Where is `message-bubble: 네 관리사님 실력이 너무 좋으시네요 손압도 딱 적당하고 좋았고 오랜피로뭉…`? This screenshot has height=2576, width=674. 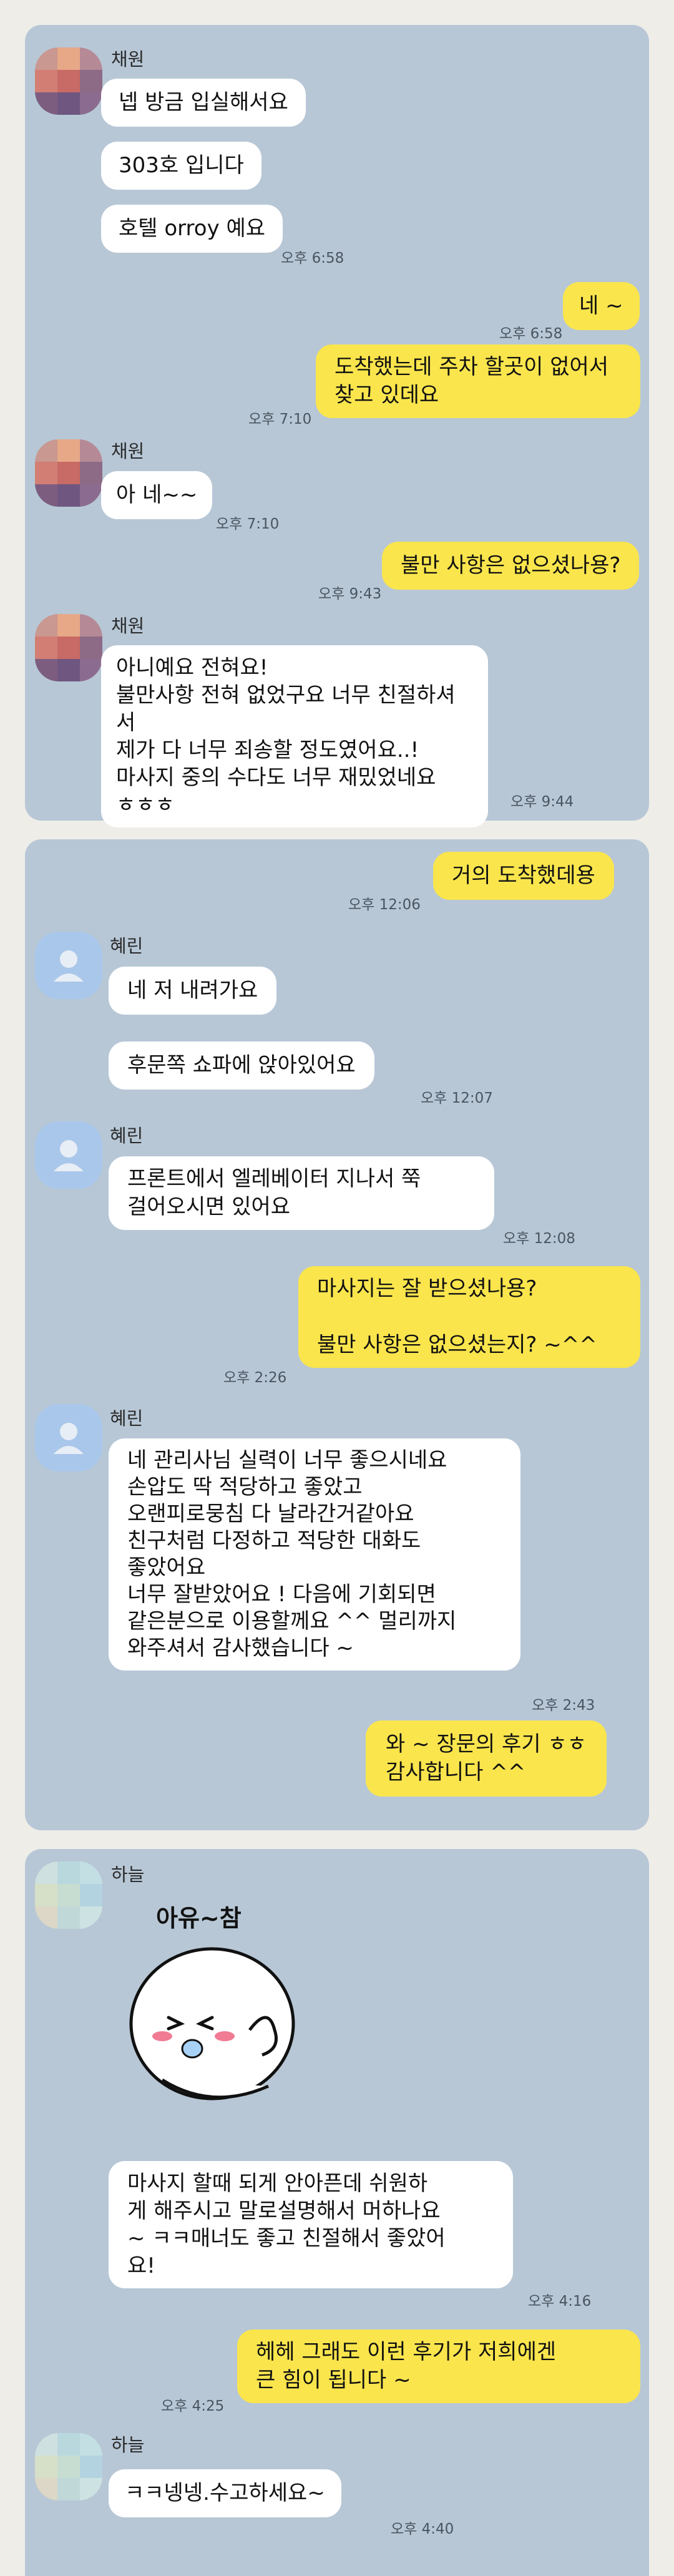
message-bubble: 네 관리사님 실력이 너무 좋으시네요 손압도 딱 적당하고 좋았고 오랜피로뭉… is located at coordinates (314, 1554).